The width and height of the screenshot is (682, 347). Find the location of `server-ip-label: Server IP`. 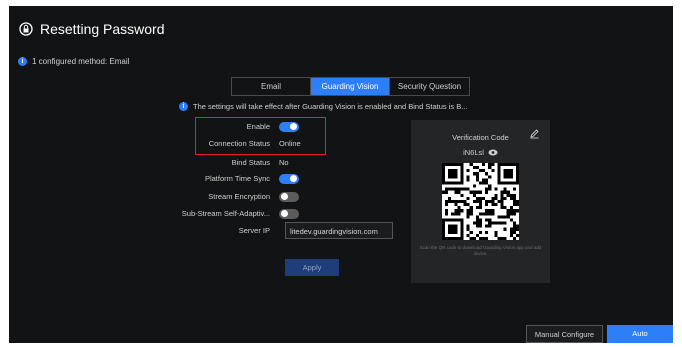

server-ip-label: Server IP is located at coordinates (254, 230).